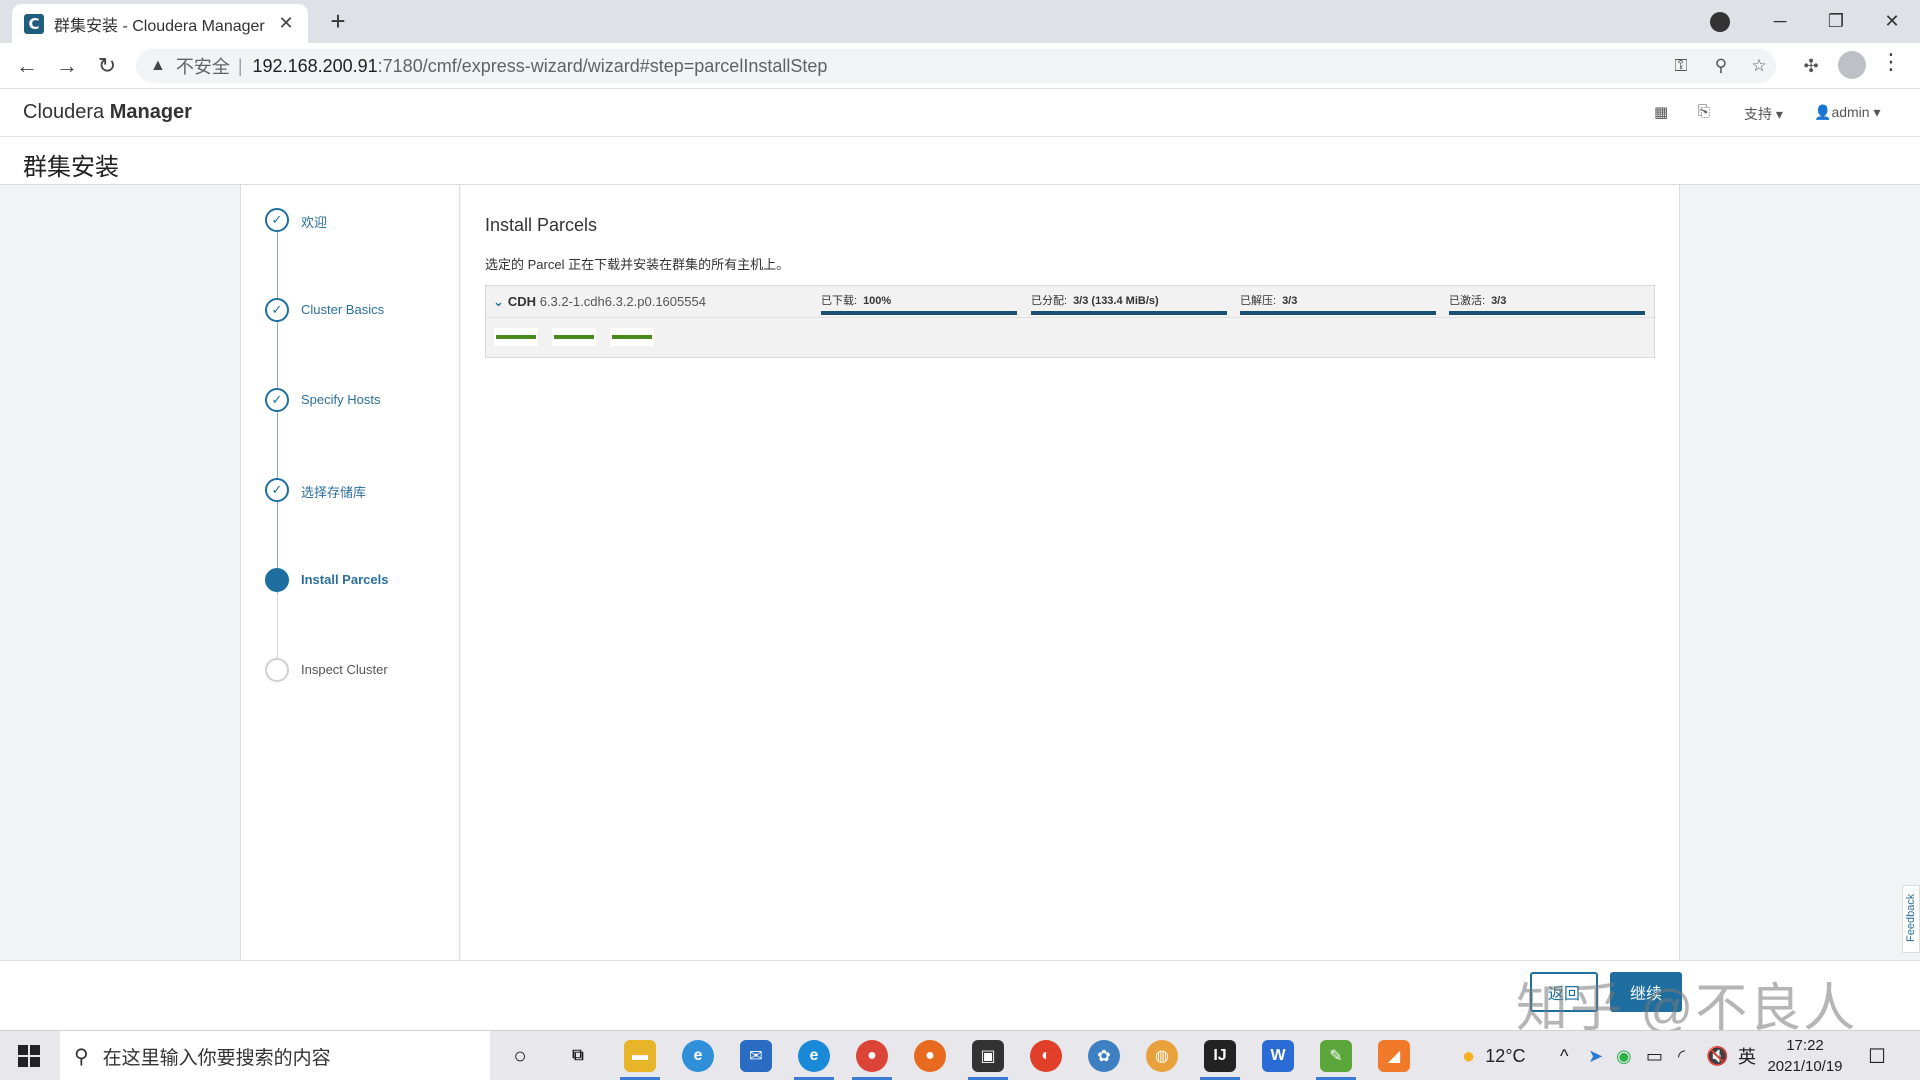  I want to click on ie-icon: e, so click(698, 1056).